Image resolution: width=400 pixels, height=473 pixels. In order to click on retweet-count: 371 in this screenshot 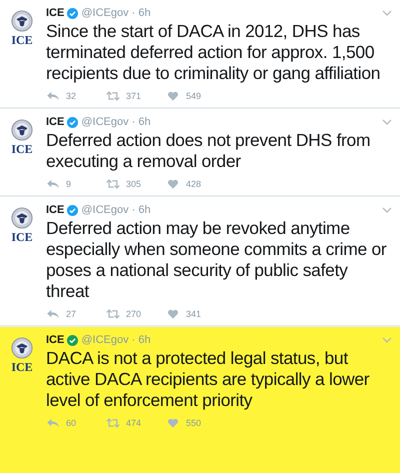, I will do `click(134, 96)`.